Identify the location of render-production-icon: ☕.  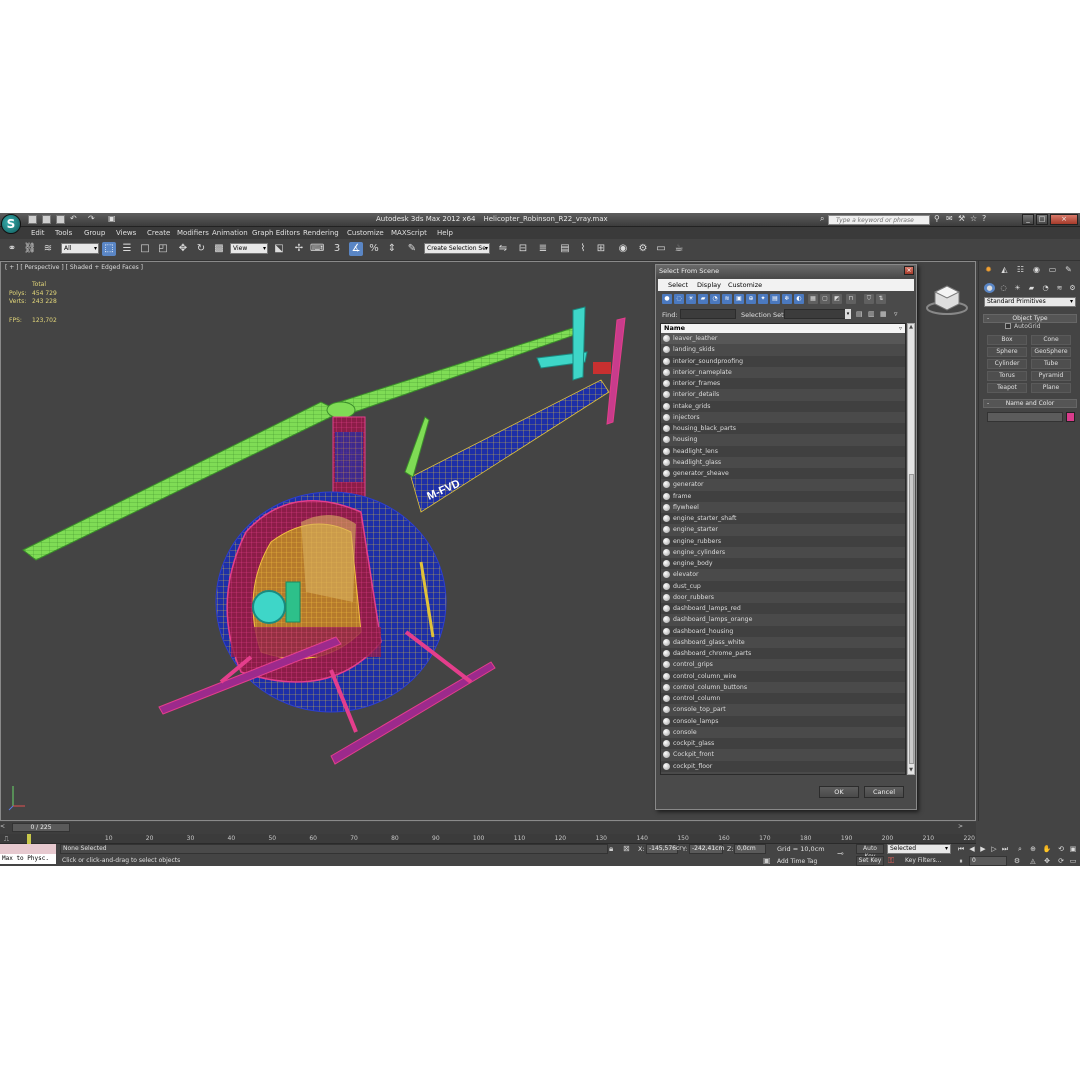
(679, 249).